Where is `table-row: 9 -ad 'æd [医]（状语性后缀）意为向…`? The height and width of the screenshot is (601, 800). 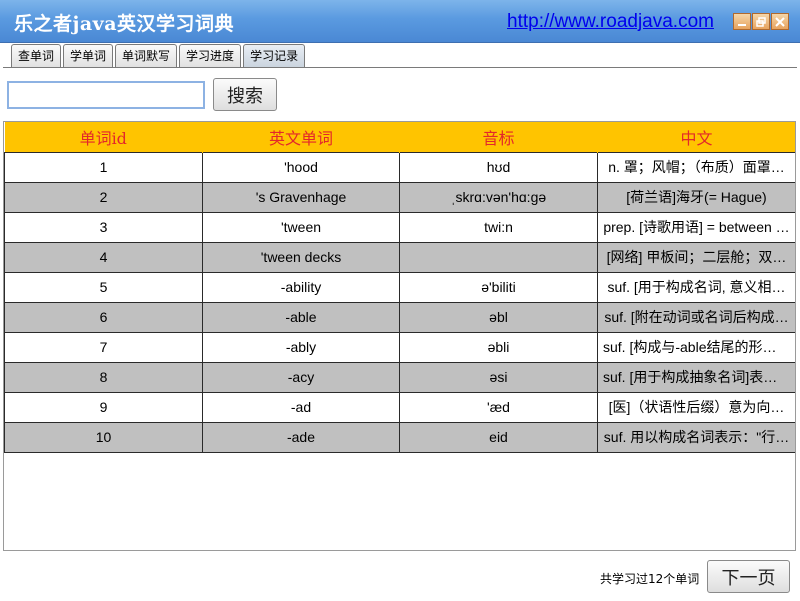
table-row: 9 -ad 'æd [医]（状语性后缀）意为向… is located at coordinates (399, 407).